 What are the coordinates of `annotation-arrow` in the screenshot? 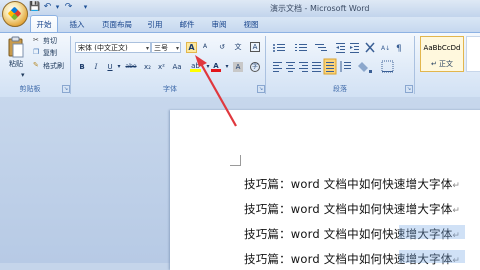 It's located at (216, 91).